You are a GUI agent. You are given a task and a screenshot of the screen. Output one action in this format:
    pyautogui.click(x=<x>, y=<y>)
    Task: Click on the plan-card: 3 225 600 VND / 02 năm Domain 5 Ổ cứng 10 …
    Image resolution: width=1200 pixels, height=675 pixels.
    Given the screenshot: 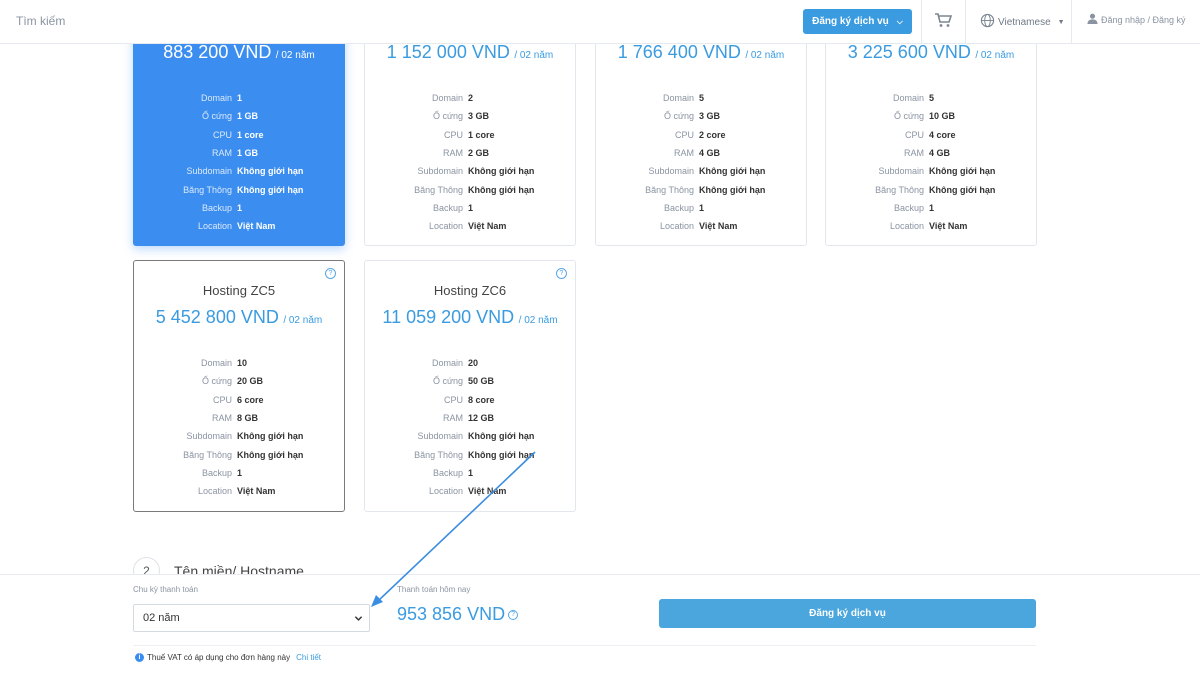 What is the action you would take?
    pyautogui.click(x=931, y=133)
    